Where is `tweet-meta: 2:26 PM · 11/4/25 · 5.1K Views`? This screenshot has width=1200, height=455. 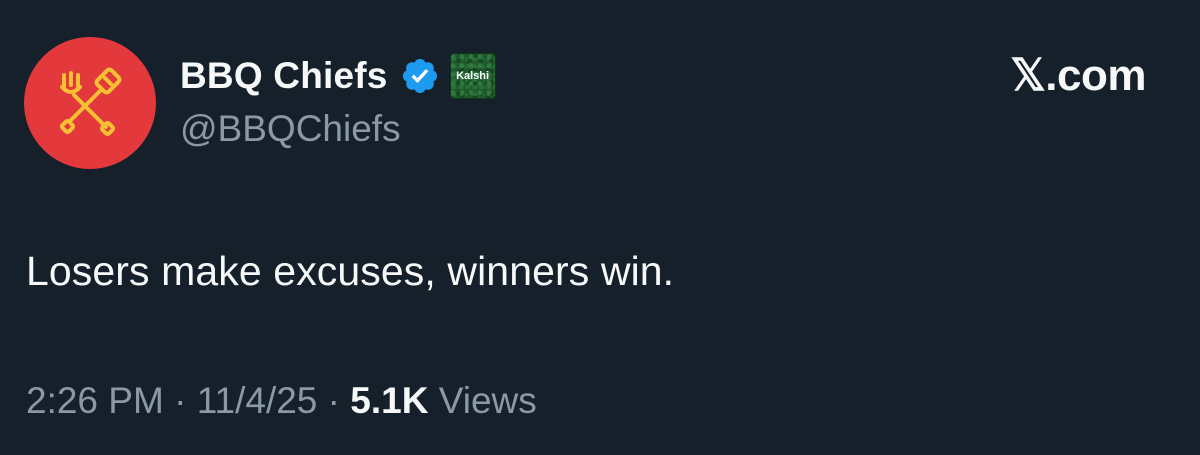
tweet-meta: 2:26 PM · 11/4/25 · 5.1K Views is located at coordinates (281, 401).